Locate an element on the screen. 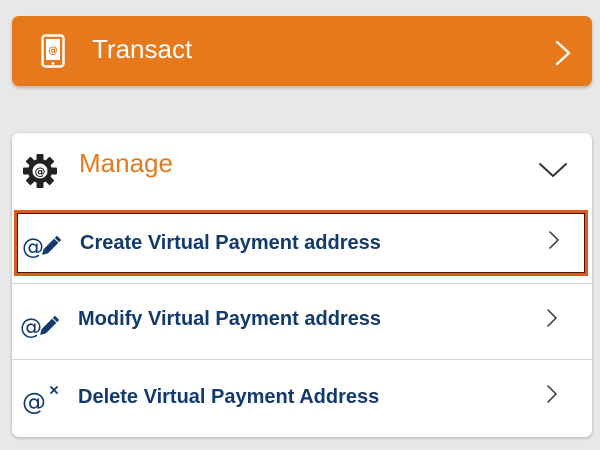 The height and width of the screenshot is (450, 600). delete-vpa-label: Delete Virtual Payment Address is located at coordinates (229, 397).